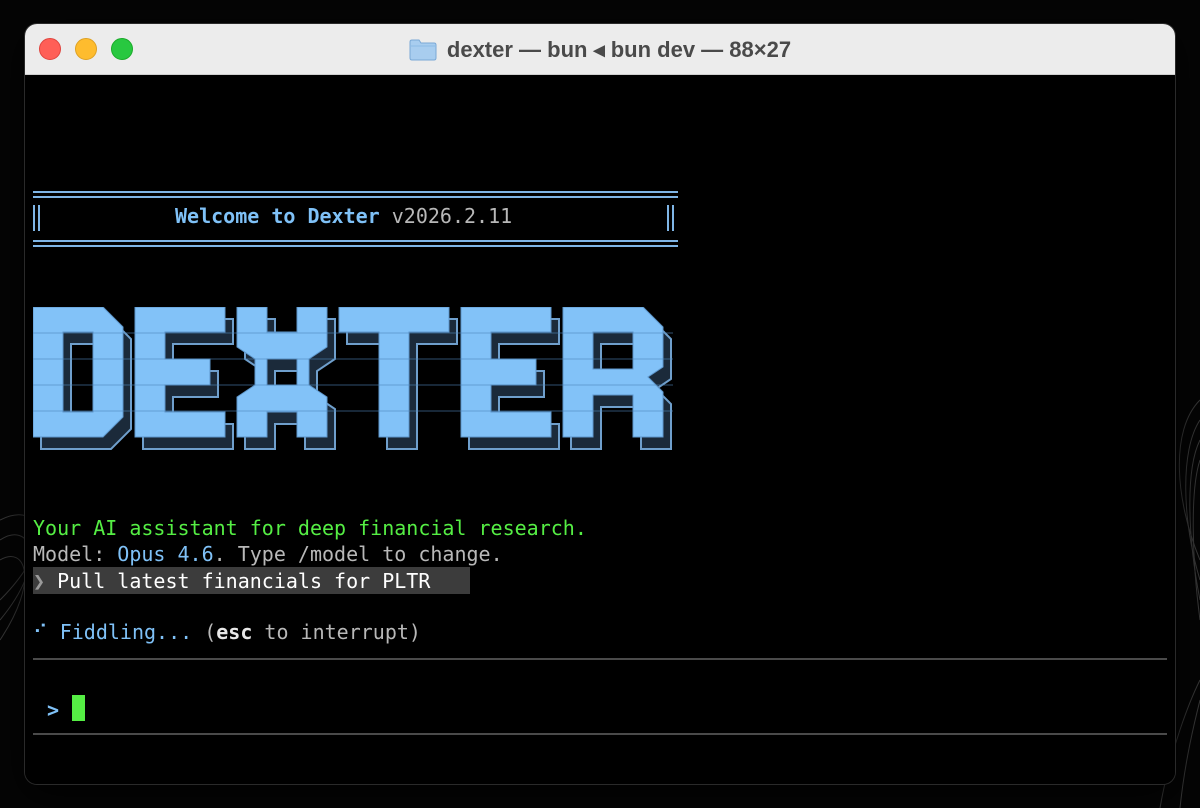  Describe the element at coordinates (39, 581) in the screenshot. I see `chevron-right-icon: ❯` at that location.